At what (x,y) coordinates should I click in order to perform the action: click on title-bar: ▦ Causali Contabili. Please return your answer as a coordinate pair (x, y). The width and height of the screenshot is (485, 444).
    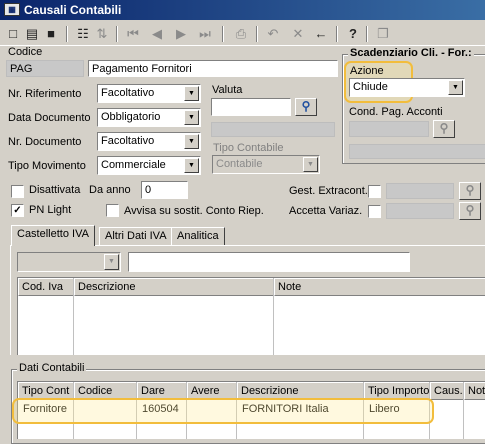
    Looking at the image, I should click on (242, 10).